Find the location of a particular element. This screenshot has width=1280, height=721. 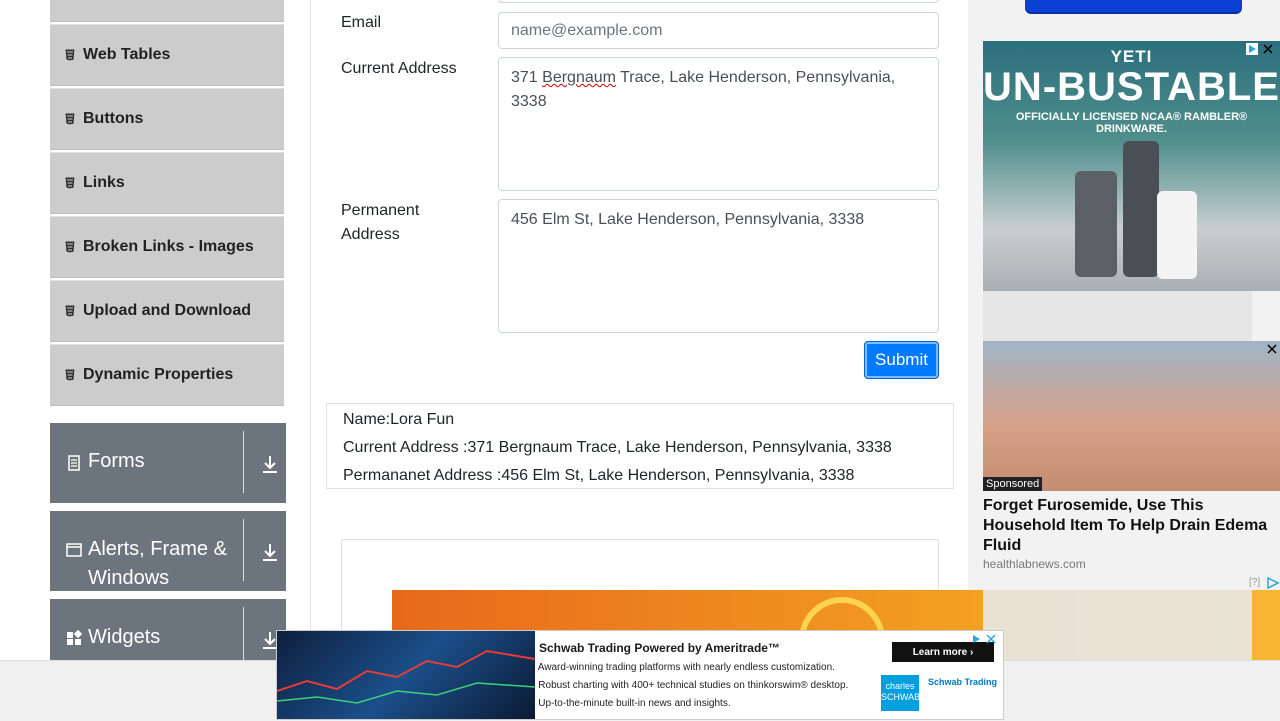

sidebar-item-label: Upload and Download is located at coordinates (167, 310).